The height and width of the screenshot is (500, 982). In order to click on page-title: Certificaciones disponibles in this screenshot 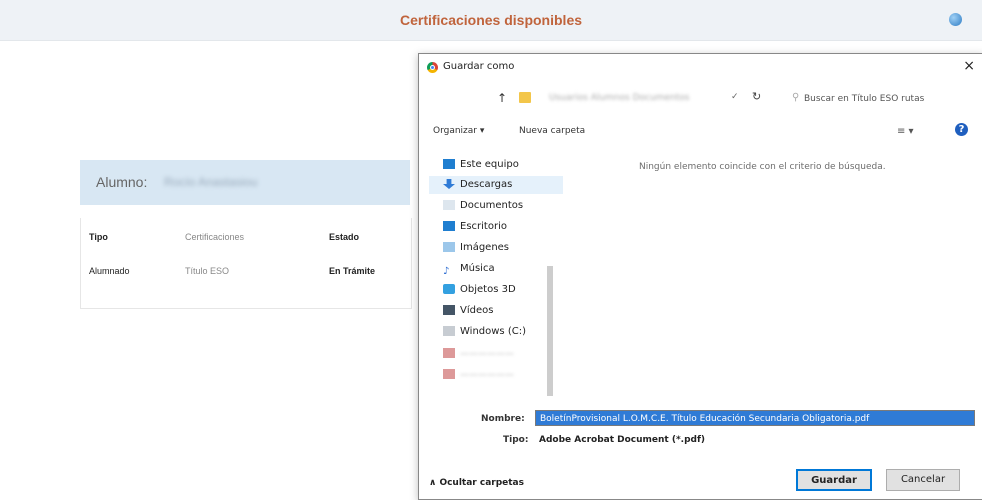, I will do `click(491, 20)`.